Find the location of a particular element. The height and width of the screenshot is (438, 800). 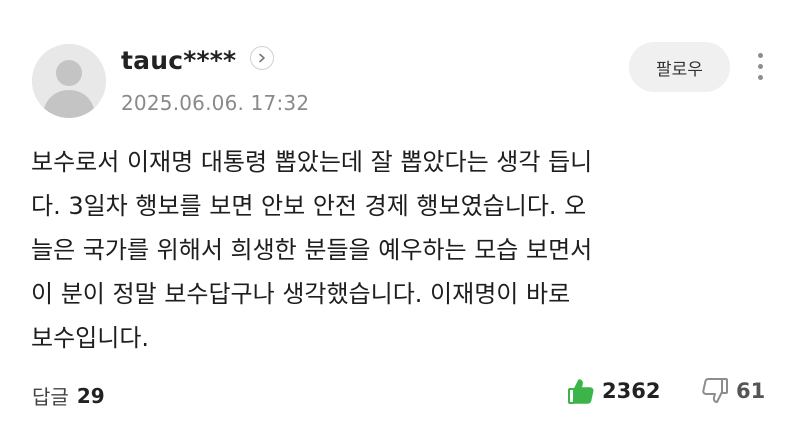

follow-button: 팔로우 is located at coordinates (679, 67).